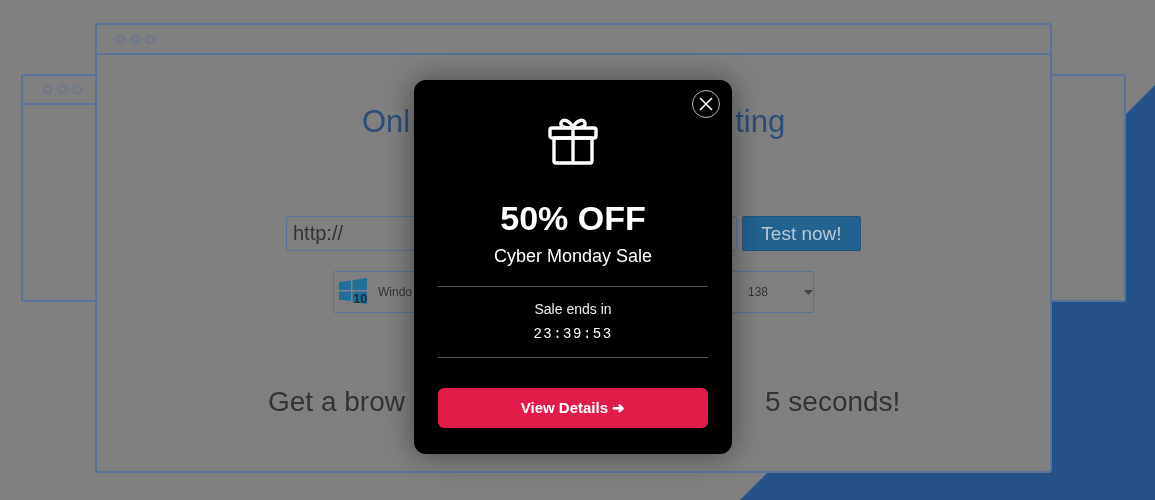 The image size is (1155, 500). Describe the element at coordinates (573, 141) in the screenshot. I see `gift-icon` at that location.